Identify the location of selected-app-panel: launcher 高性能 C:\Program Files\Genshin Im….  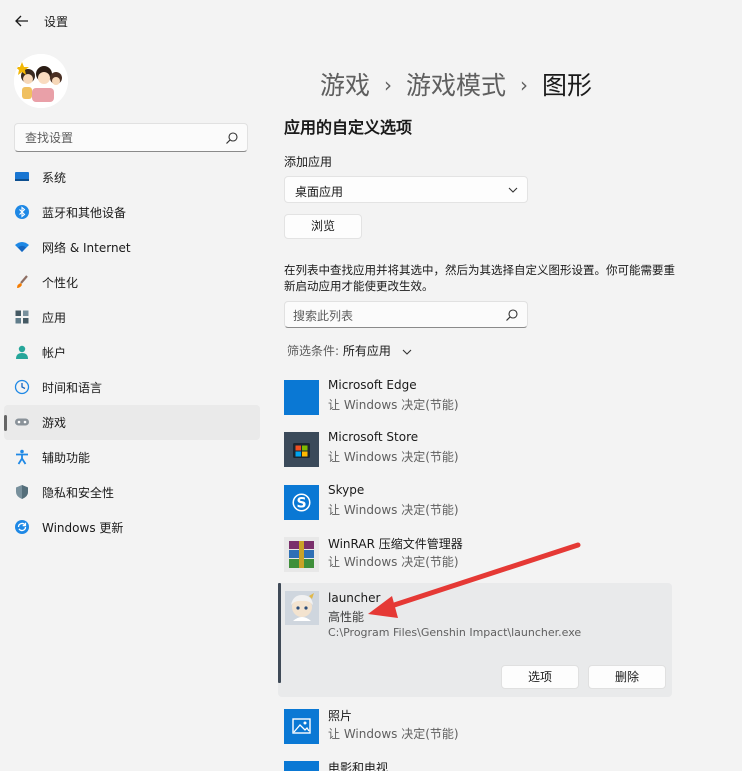
(475, 640).